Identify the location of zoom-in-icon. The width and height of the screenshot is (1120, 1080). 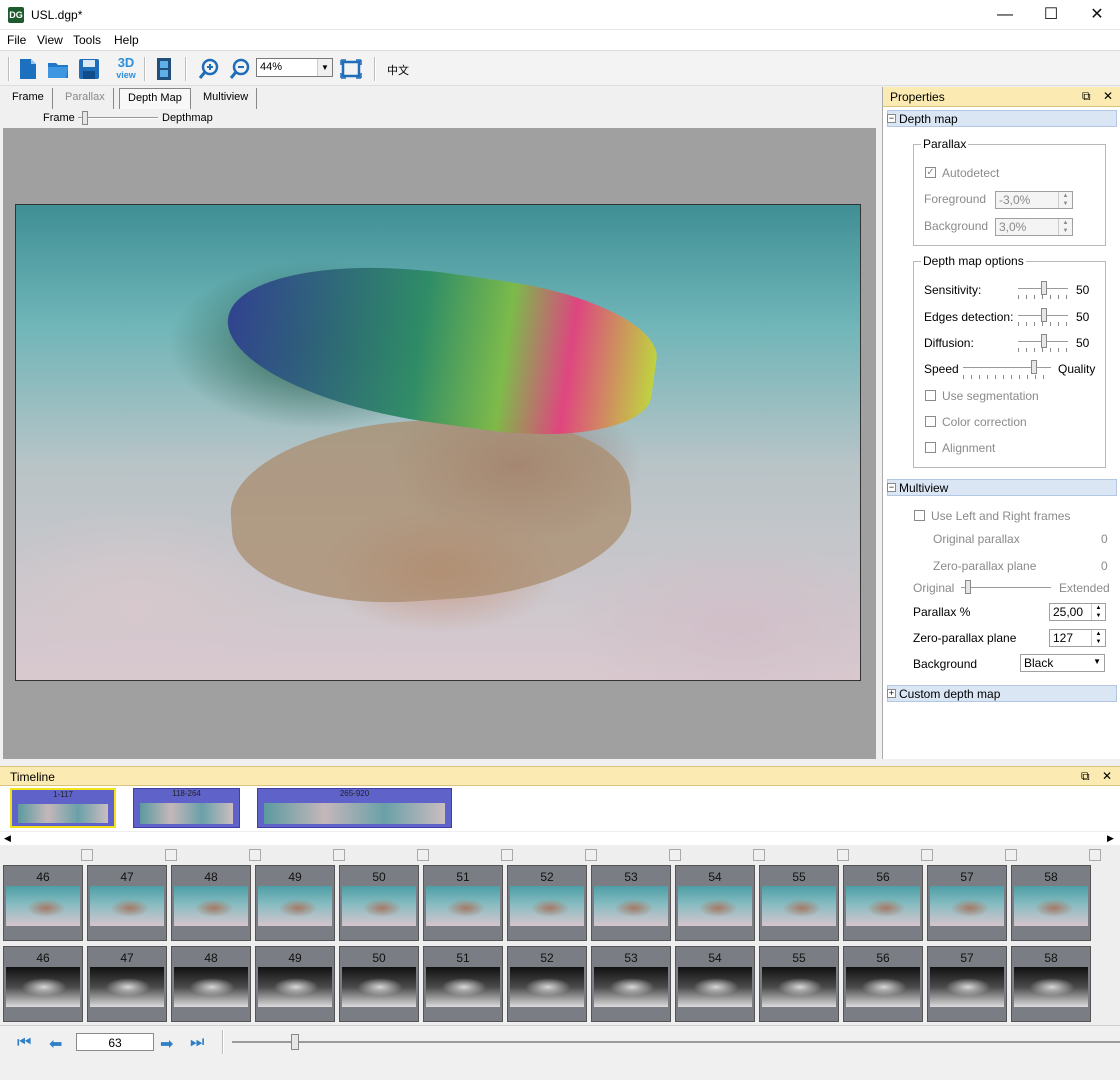
(209, 69).